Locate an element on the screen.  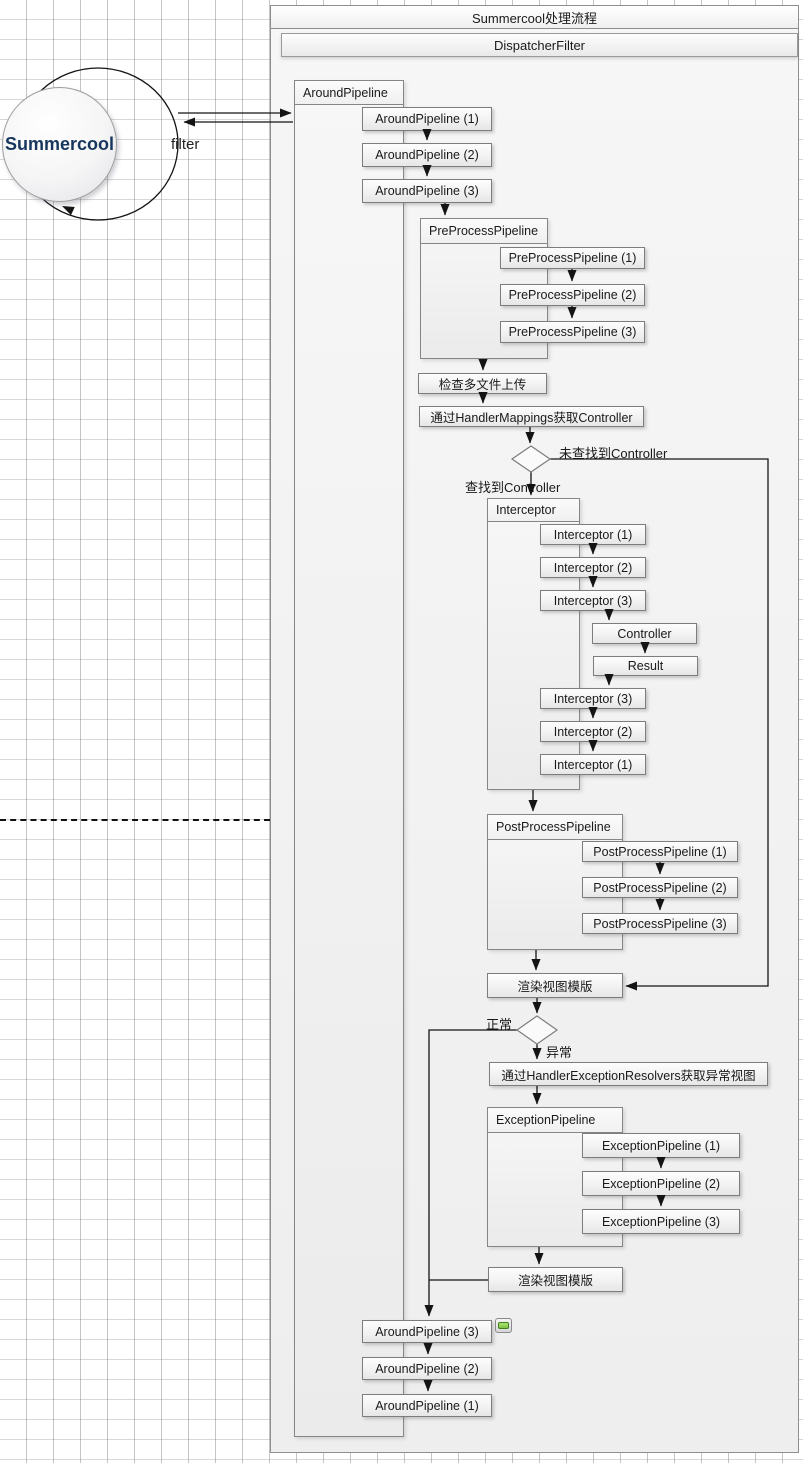
collapse-button is located at coordinates (503, 1325).